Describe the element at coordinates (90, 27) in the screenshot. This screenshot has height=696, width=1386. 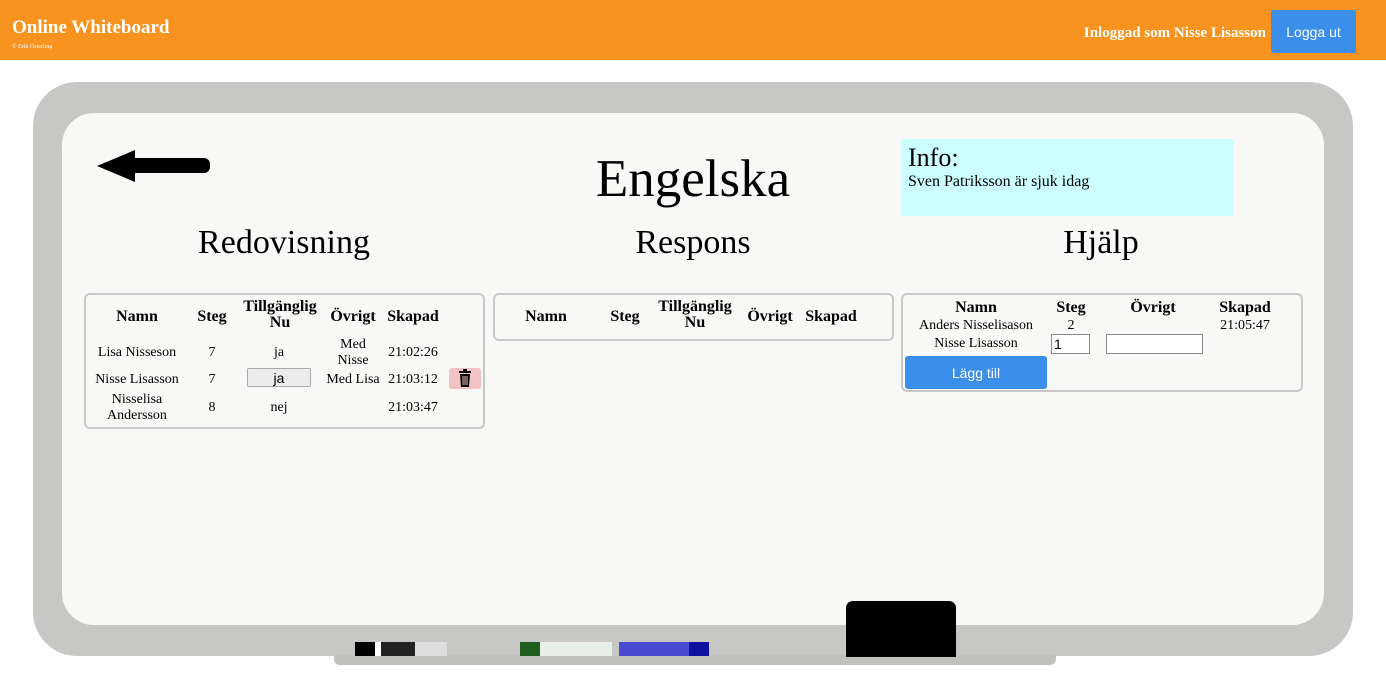
I see `app-title: Online Whiteboard` at that location.